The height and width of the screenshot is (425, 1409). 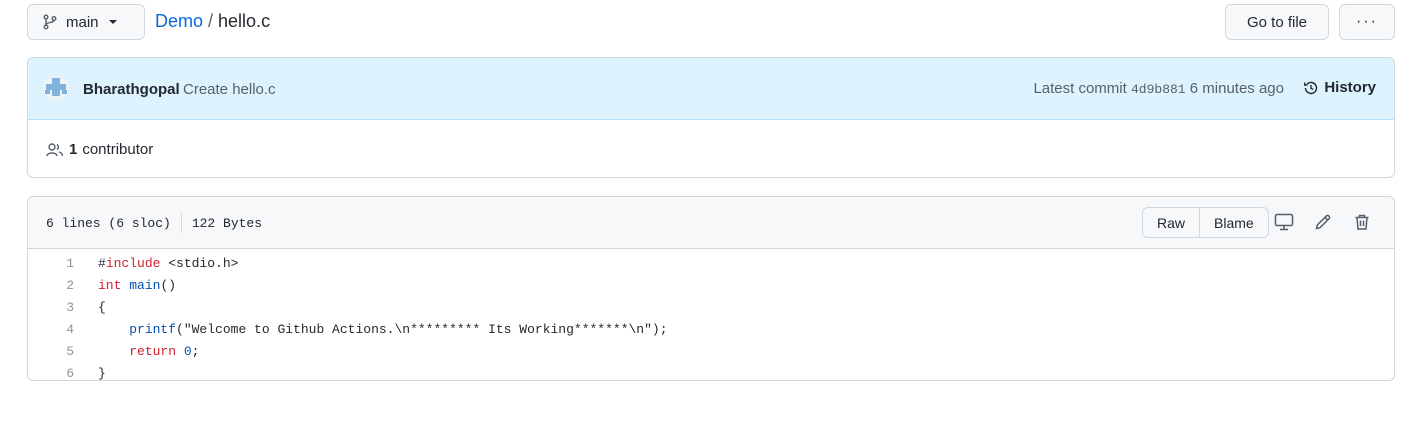 What do you see at coordinates (1171, 222) in the screenshot?
I see `raw-button: Raw` at bounding box center [1171, 222].